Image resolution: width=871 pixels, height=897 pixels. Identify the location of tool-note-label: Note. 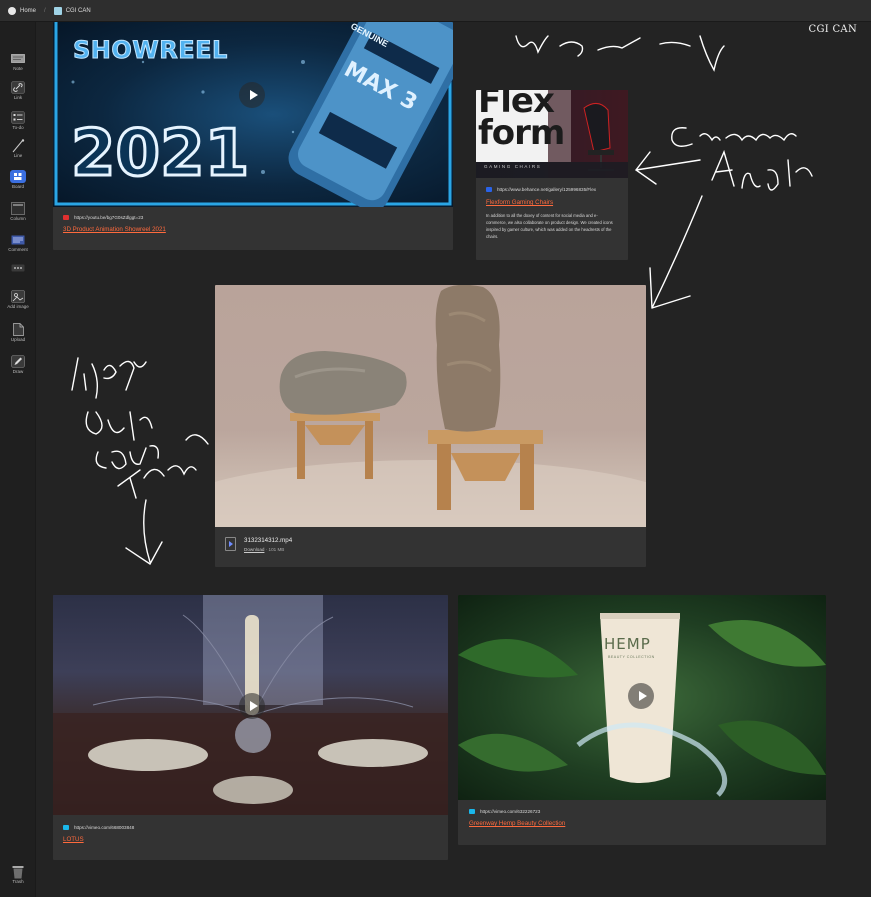
(18, 68).